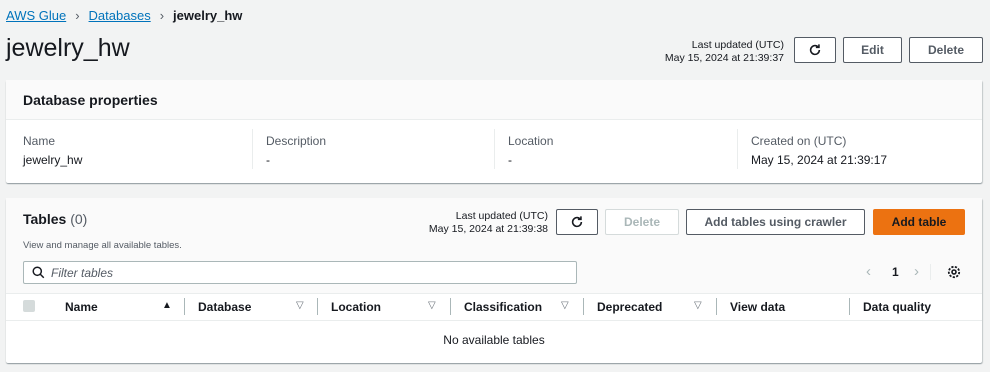 This screenshot has width=990, height=372. What do you see at coordinates (897, 306) in the screenshot?
I see `column-header-data-quality: Data quality` at bounding box center [897, 306].